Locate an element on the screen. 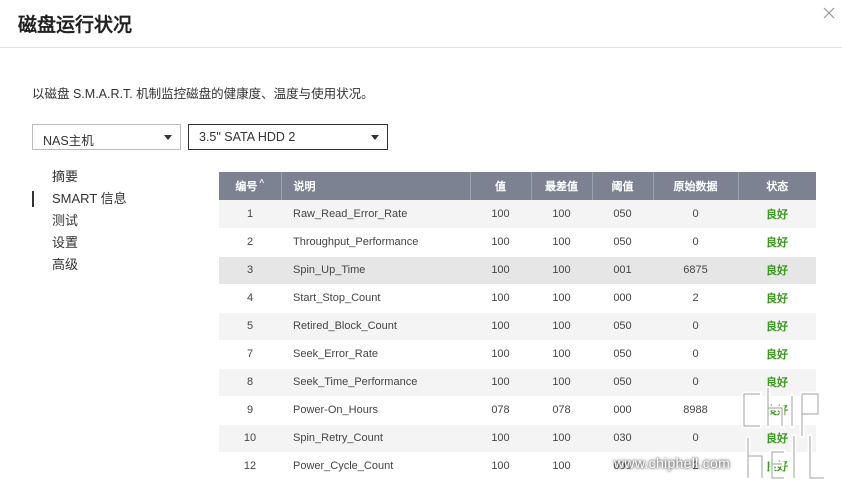 Image resolution: width=842 pixels, height=499 pixels. chiphell-logo-icon is located at coordinates (784, 433).